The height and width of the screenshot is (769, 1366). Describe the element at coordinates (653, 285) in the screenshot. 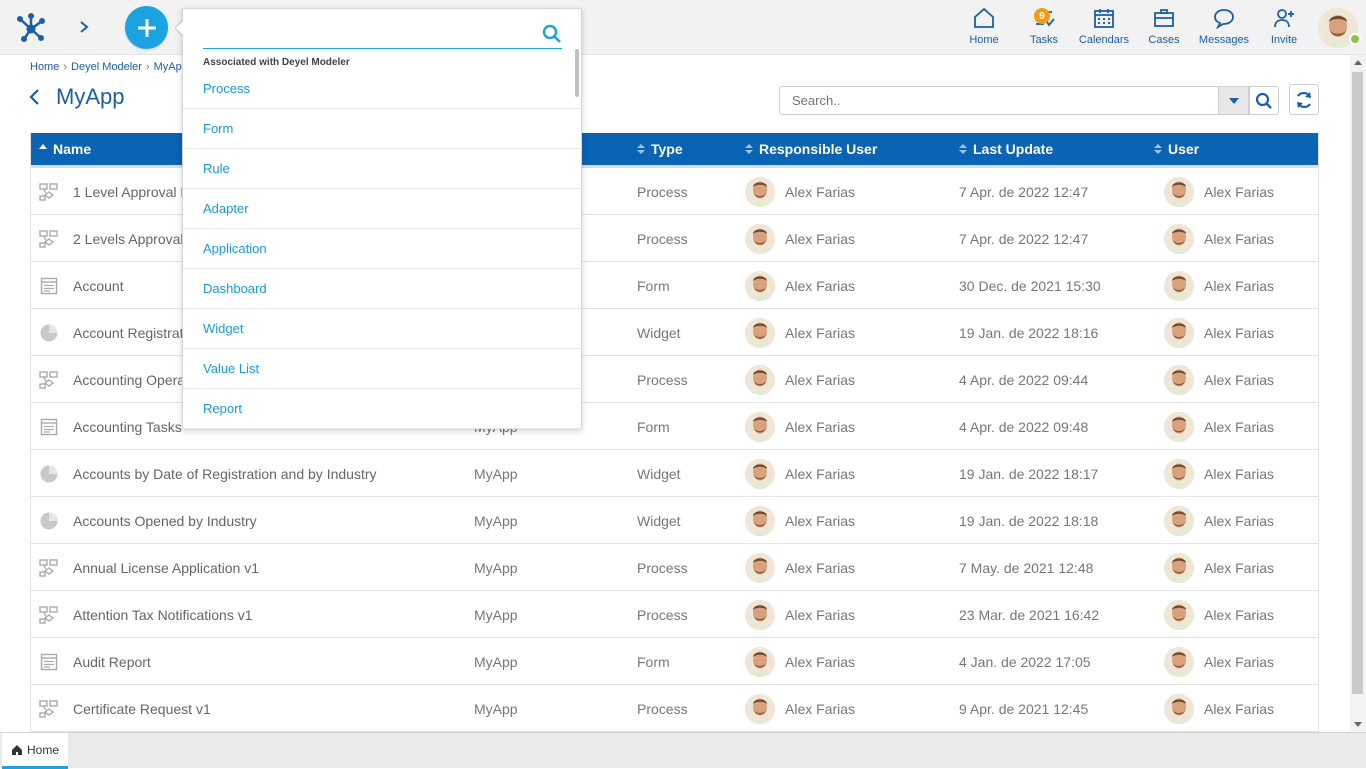

I see `row-type: Form` at that location.